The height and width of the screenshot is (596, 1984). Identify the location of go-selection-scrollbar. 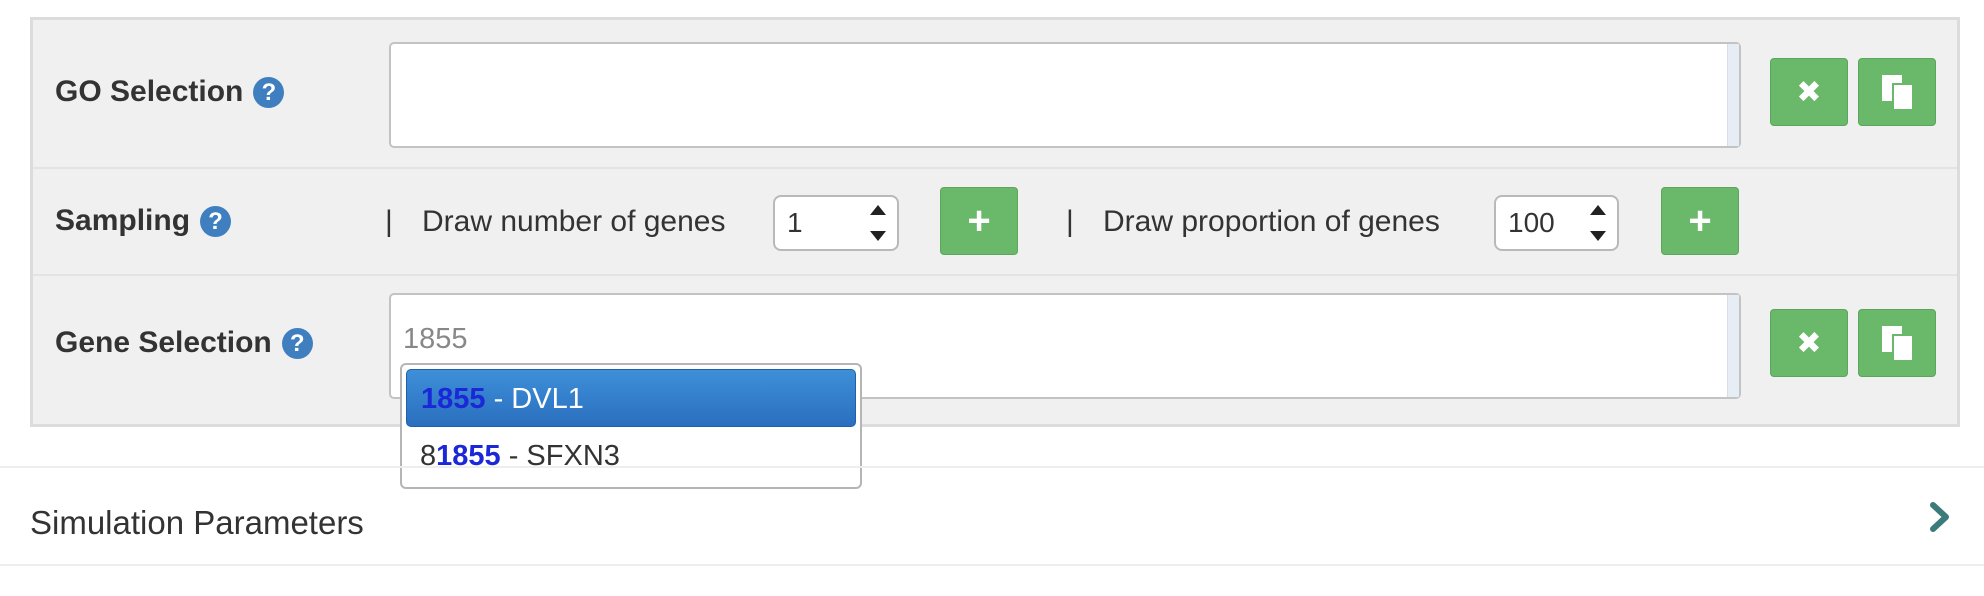
(1733, 95).